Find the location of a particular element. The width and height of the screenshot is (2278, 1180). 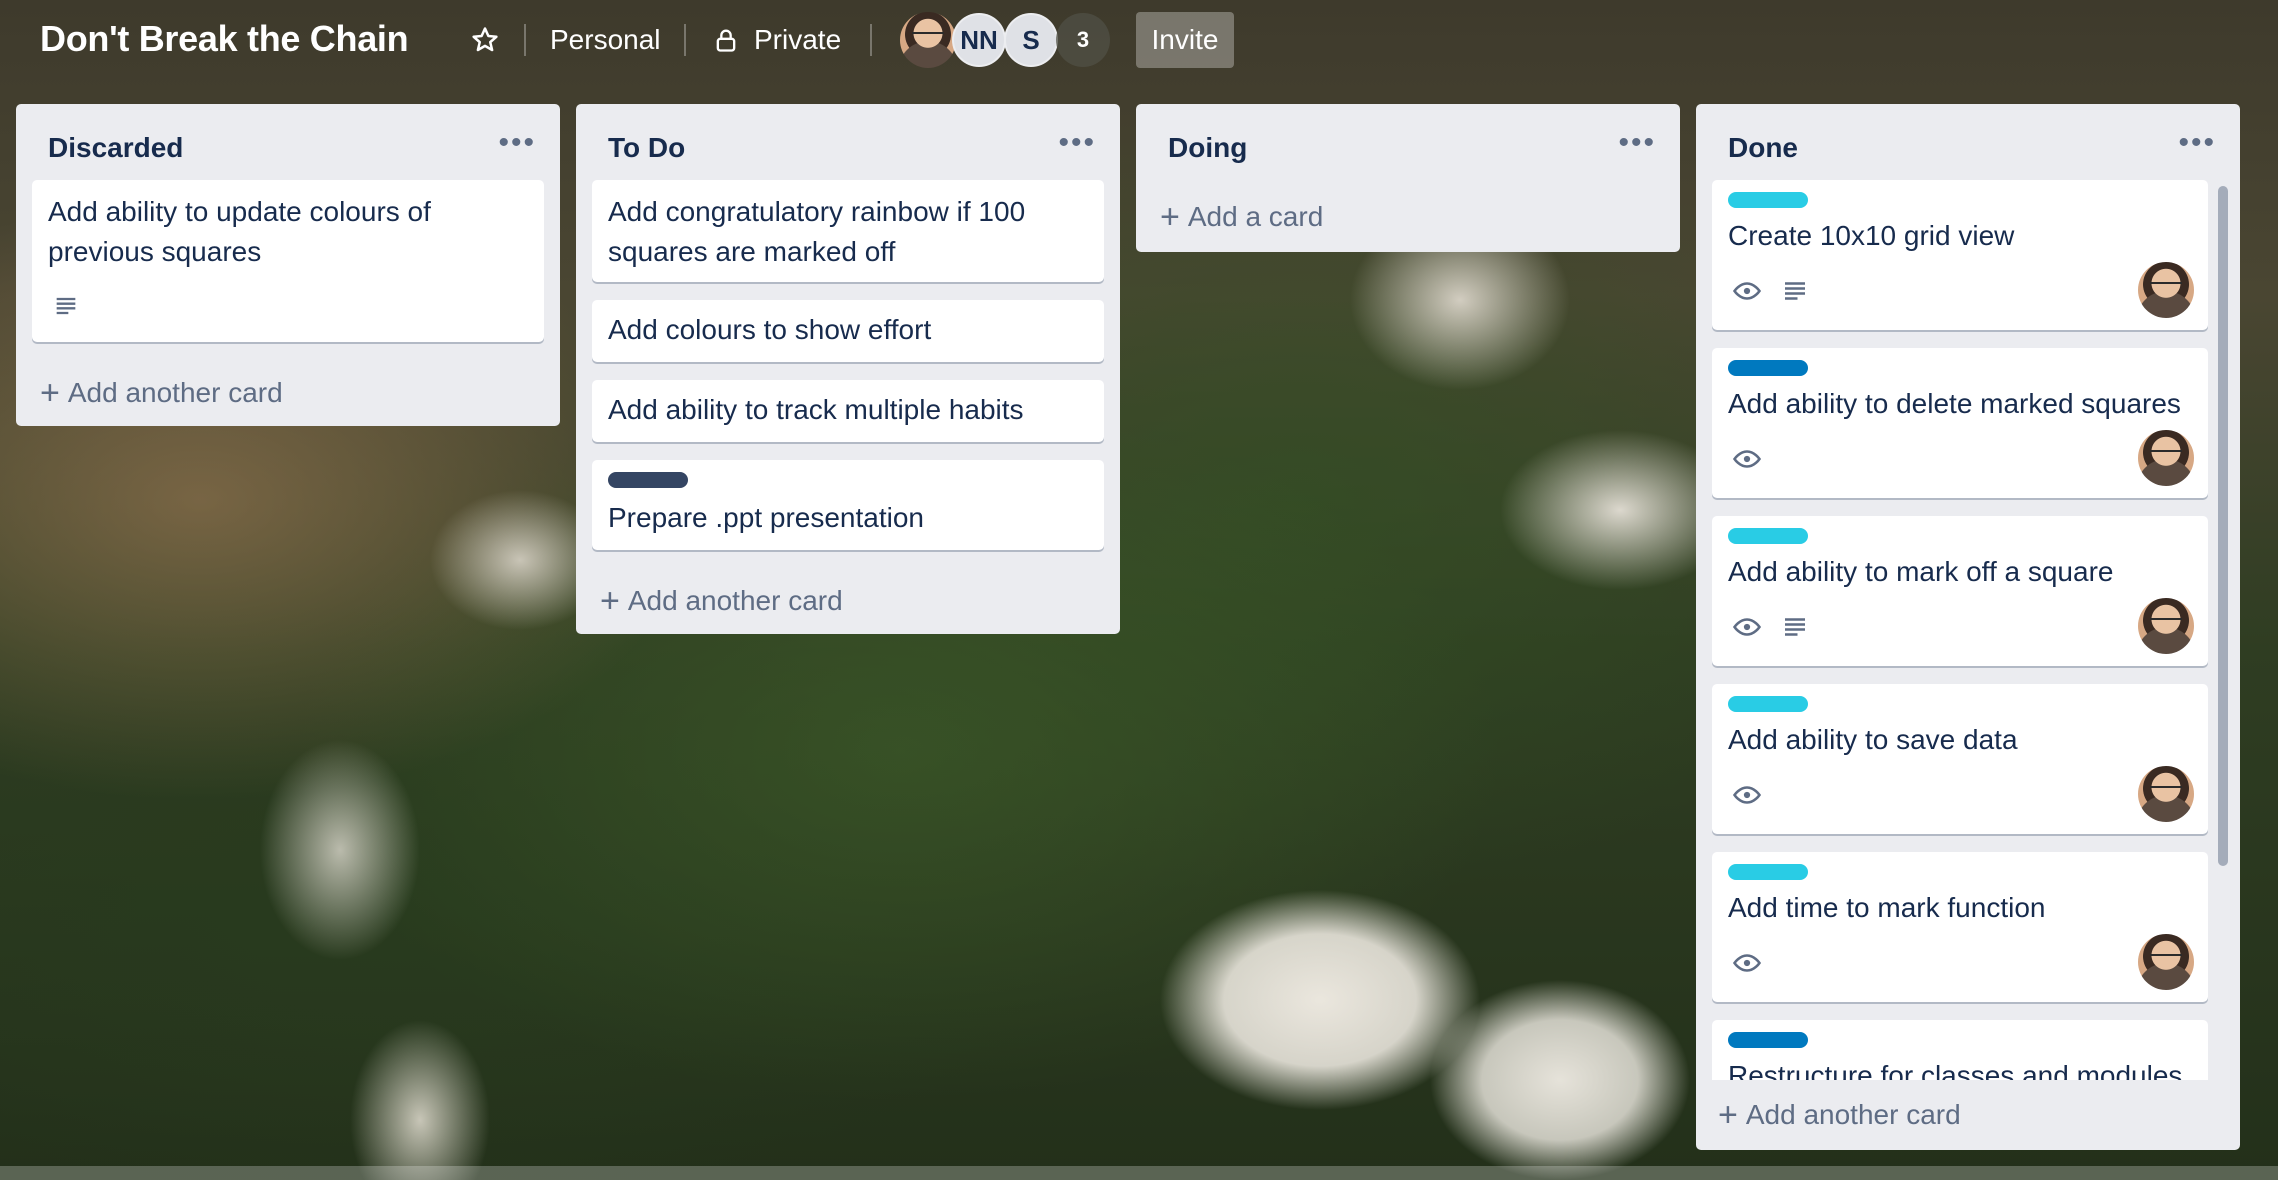

team-visibility-button: Personal is located at coordinates (605, 40).